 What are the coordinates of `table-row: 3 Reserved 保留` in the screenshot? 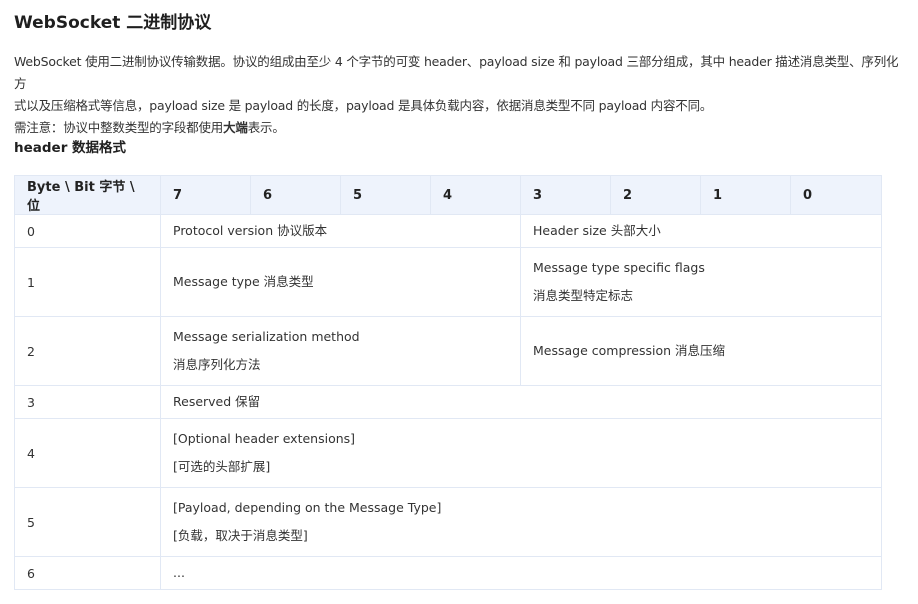 It's located at (448, 402).